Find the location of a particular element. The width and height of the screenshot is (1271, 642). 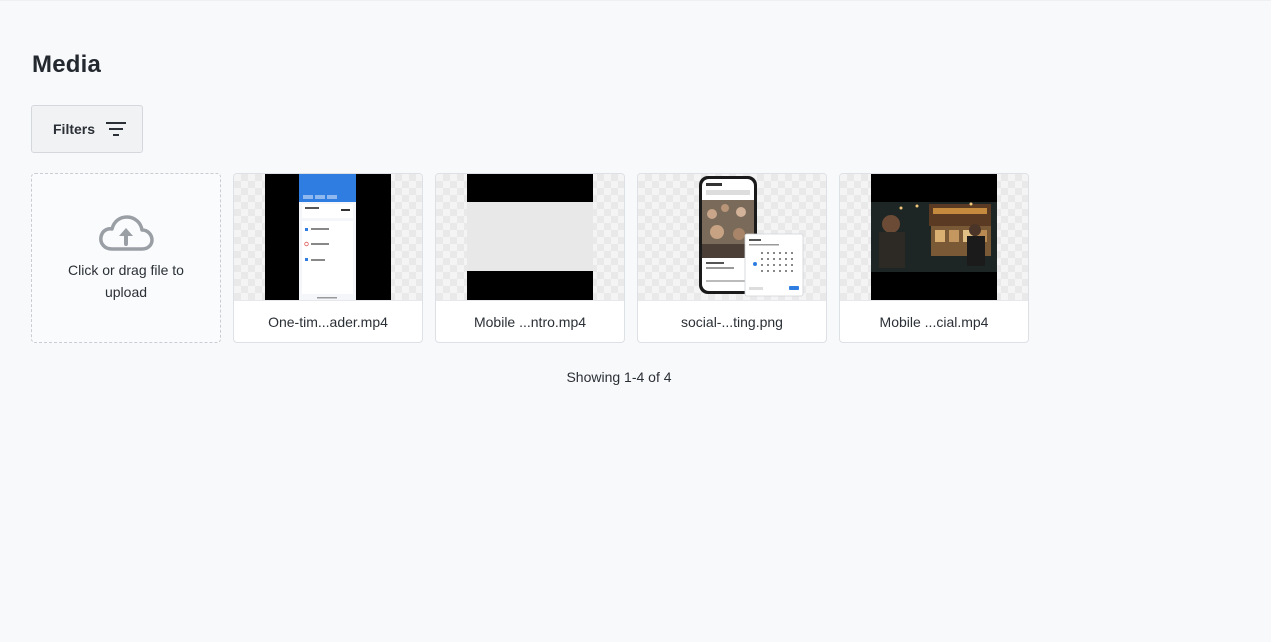

upload-instructions: Click or drag file to upload is located at coordinates (126, 281).